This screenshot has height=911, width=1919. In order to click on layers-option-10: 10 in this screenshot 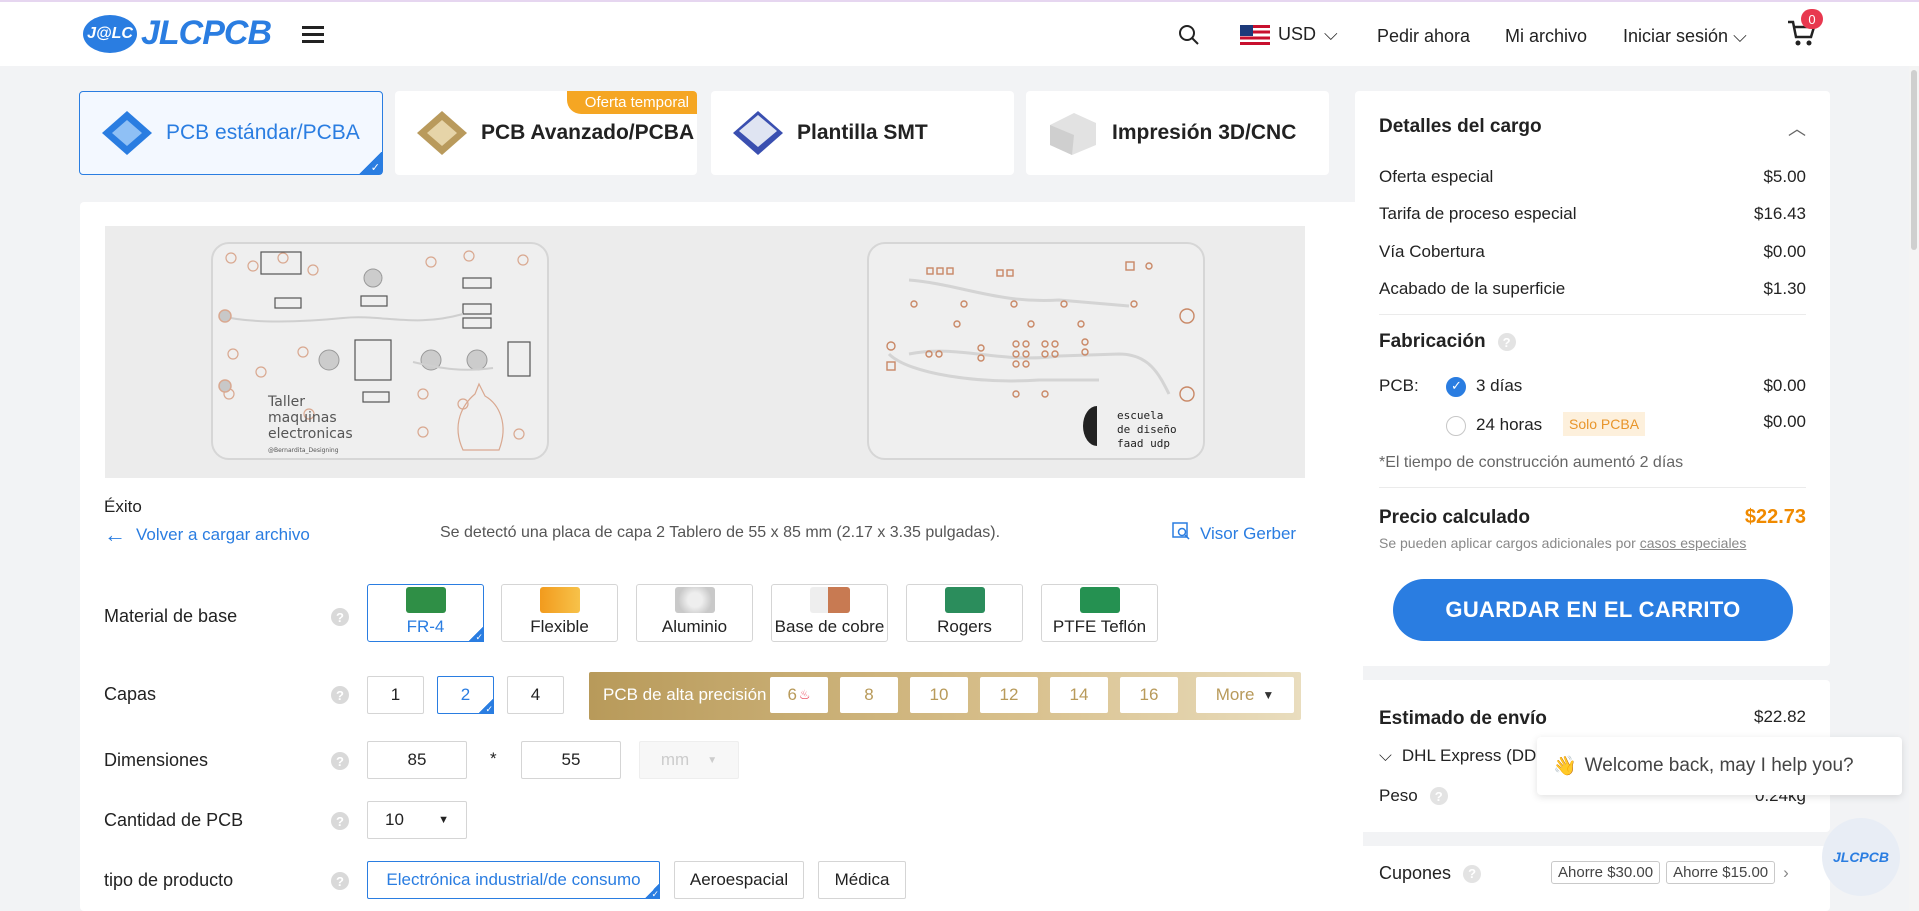, I will do `click(939, 695)`.